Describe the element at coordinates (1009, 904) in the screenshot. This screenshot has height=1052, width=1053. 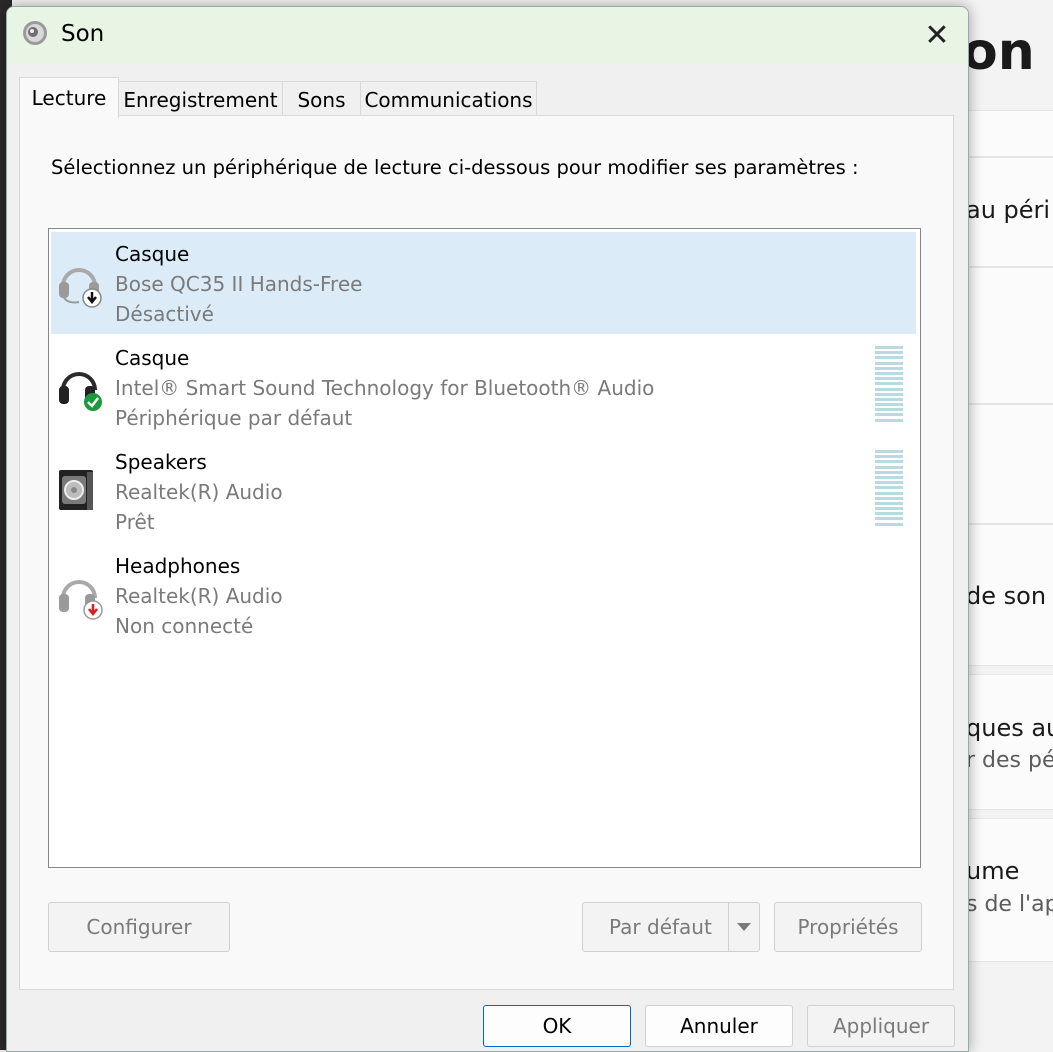
I see `background-item-subtext: s de l'ap` at that location.